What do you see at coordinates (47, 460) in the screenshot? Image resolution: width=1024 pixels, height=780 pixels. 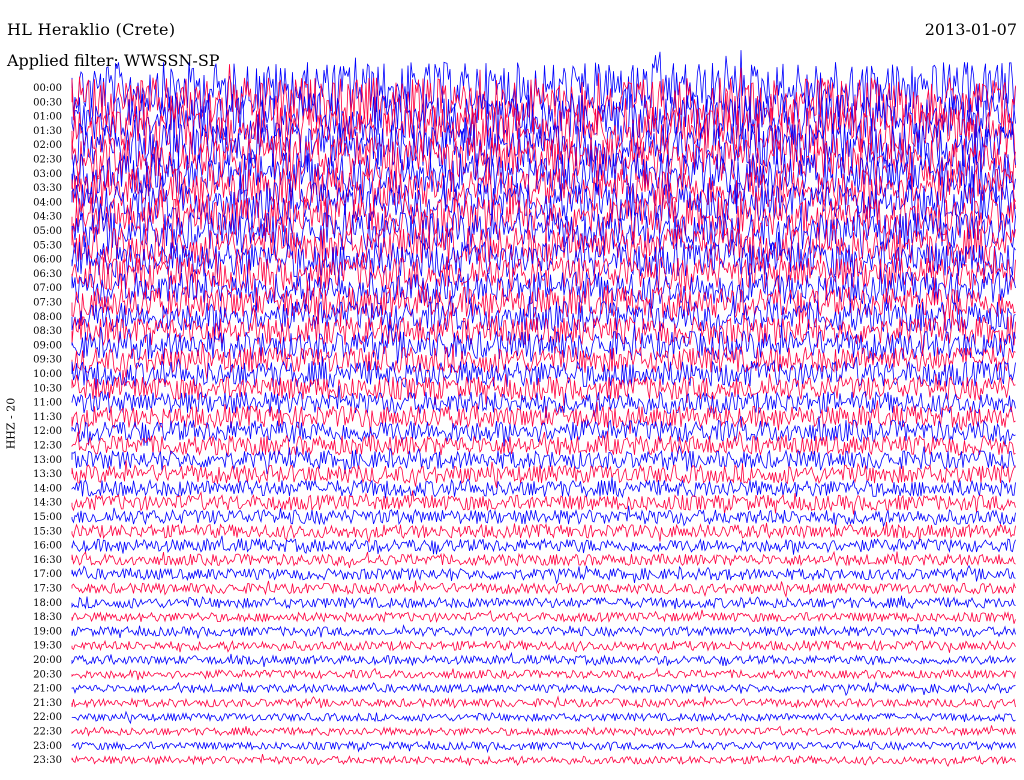 I see `row-time-label: 13:00` at bounding box center [47, 460].